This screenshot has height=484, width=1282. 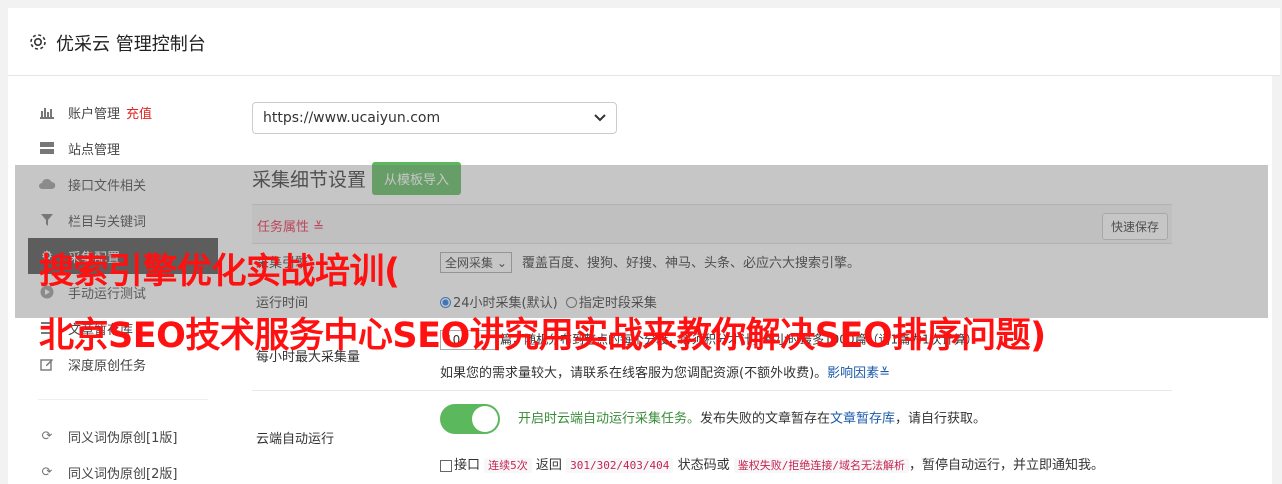 What do you see at coordinates (123, 474) in the screenshot?
I see `sidebar-item-label: 同义词伪原创[2版]` at bounding box center [123, 474].